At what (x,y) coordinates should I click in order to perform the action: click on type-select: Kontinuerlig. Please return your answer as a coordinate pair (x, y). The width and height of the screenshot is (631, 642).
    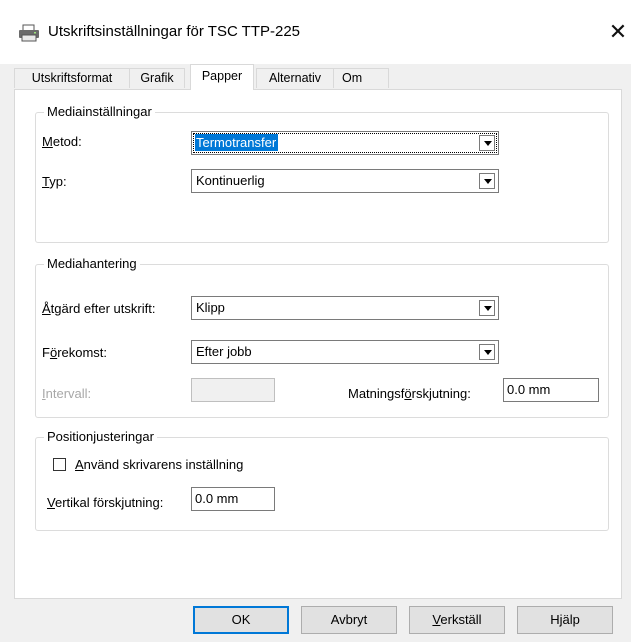
    Looking at the image, I should click on (345, 181).